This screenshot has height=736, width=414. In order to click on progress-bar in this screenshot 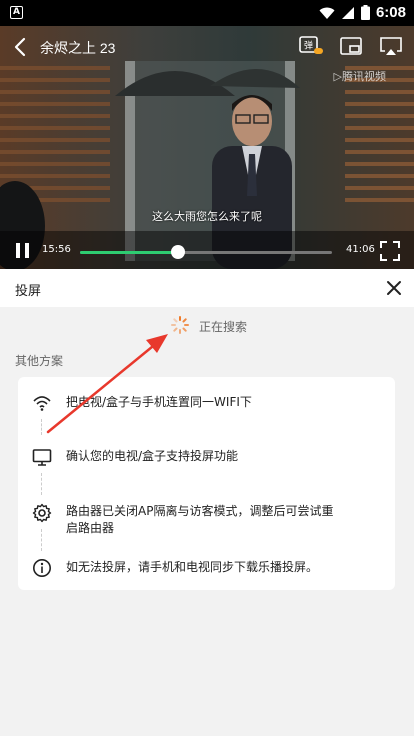, I will do `click(206, 252)`.